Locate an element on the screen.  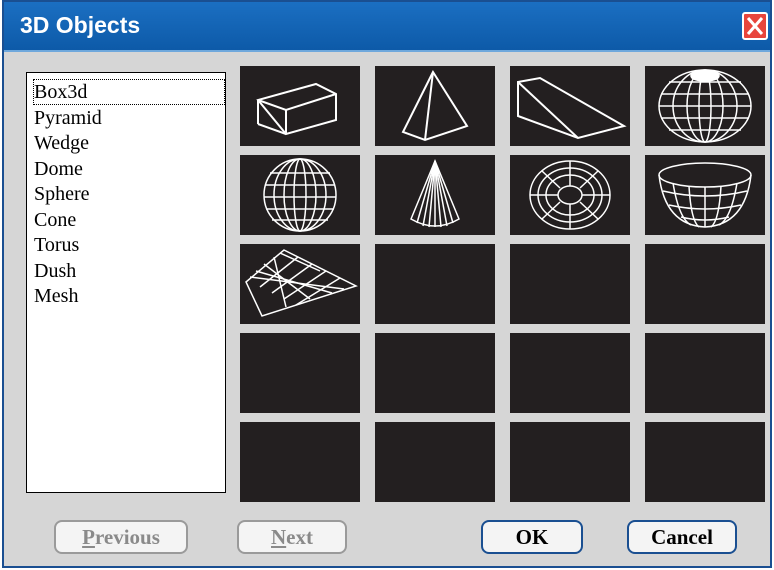
tile-mesh is located at coordinates (300, 284).